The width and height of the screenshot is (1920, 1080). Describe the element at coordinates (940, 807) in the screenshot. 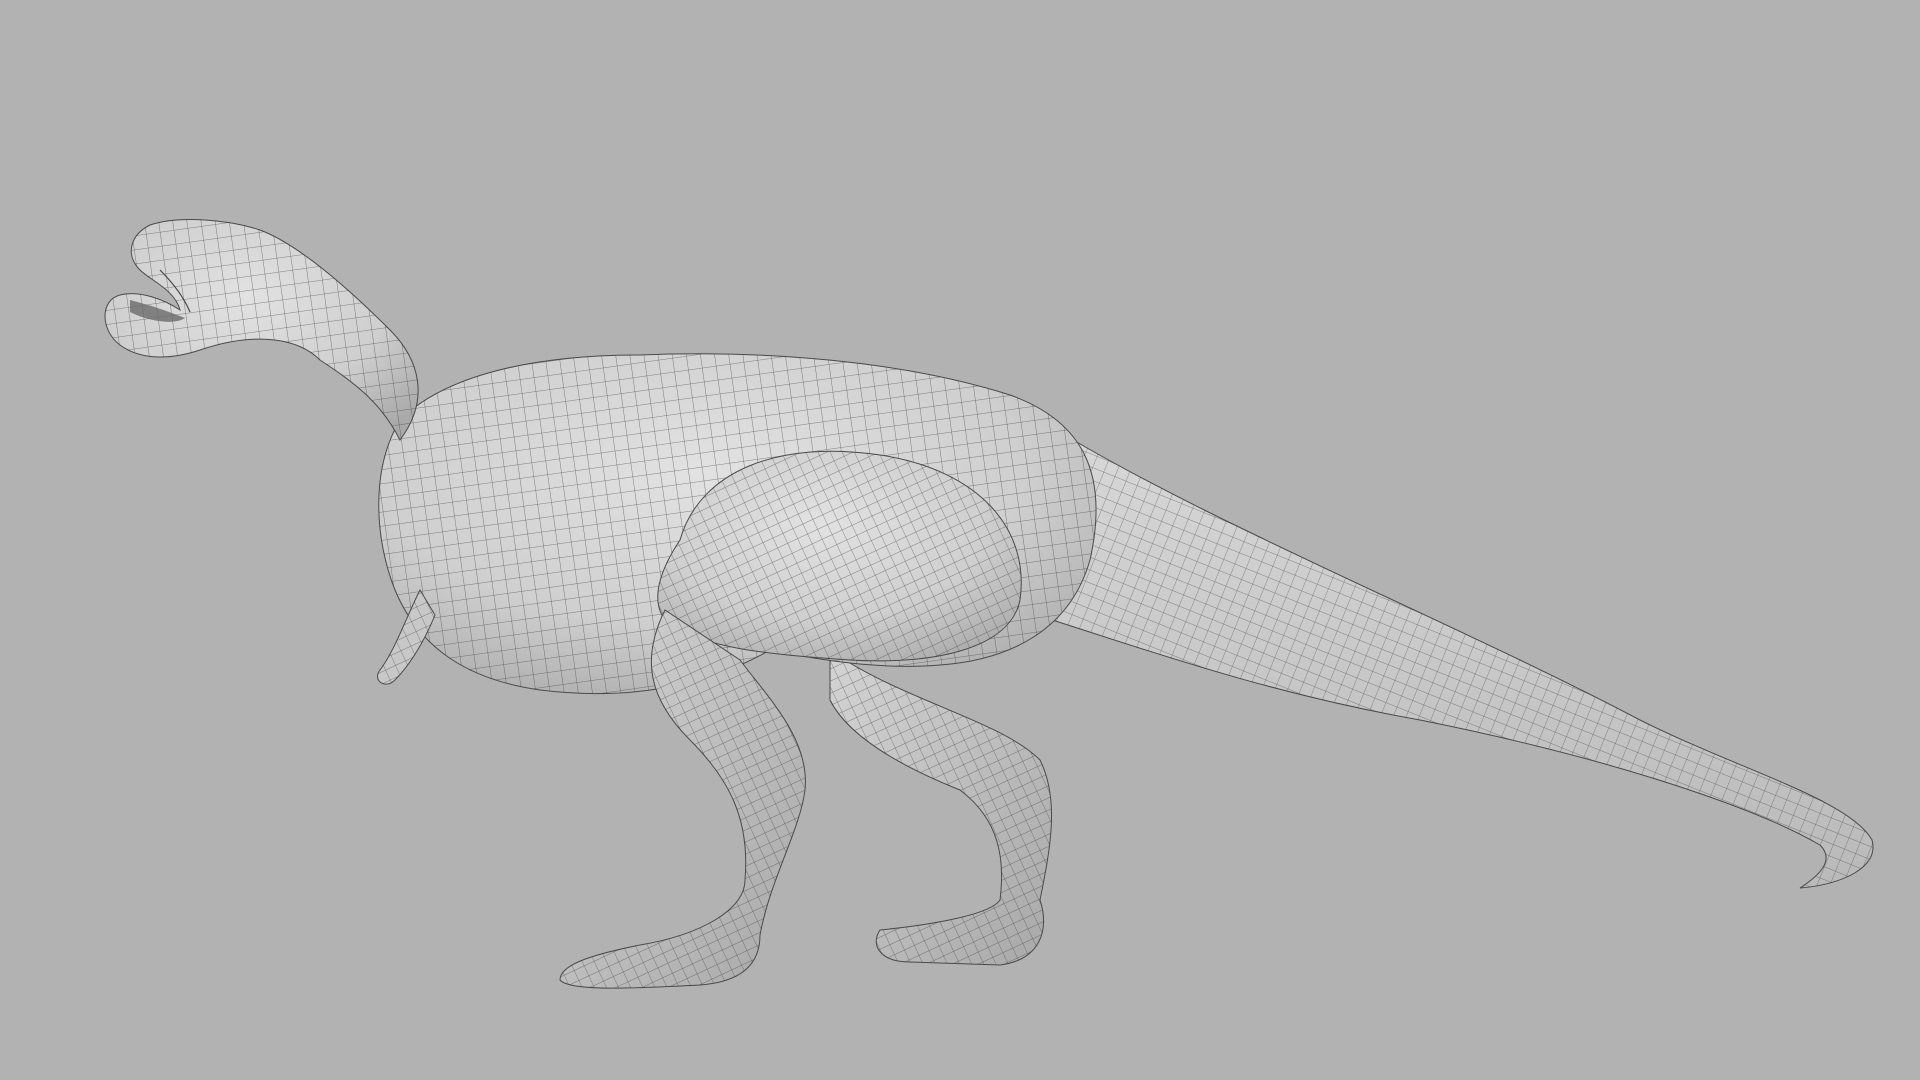

I see `far-leg-mesh` at that location.